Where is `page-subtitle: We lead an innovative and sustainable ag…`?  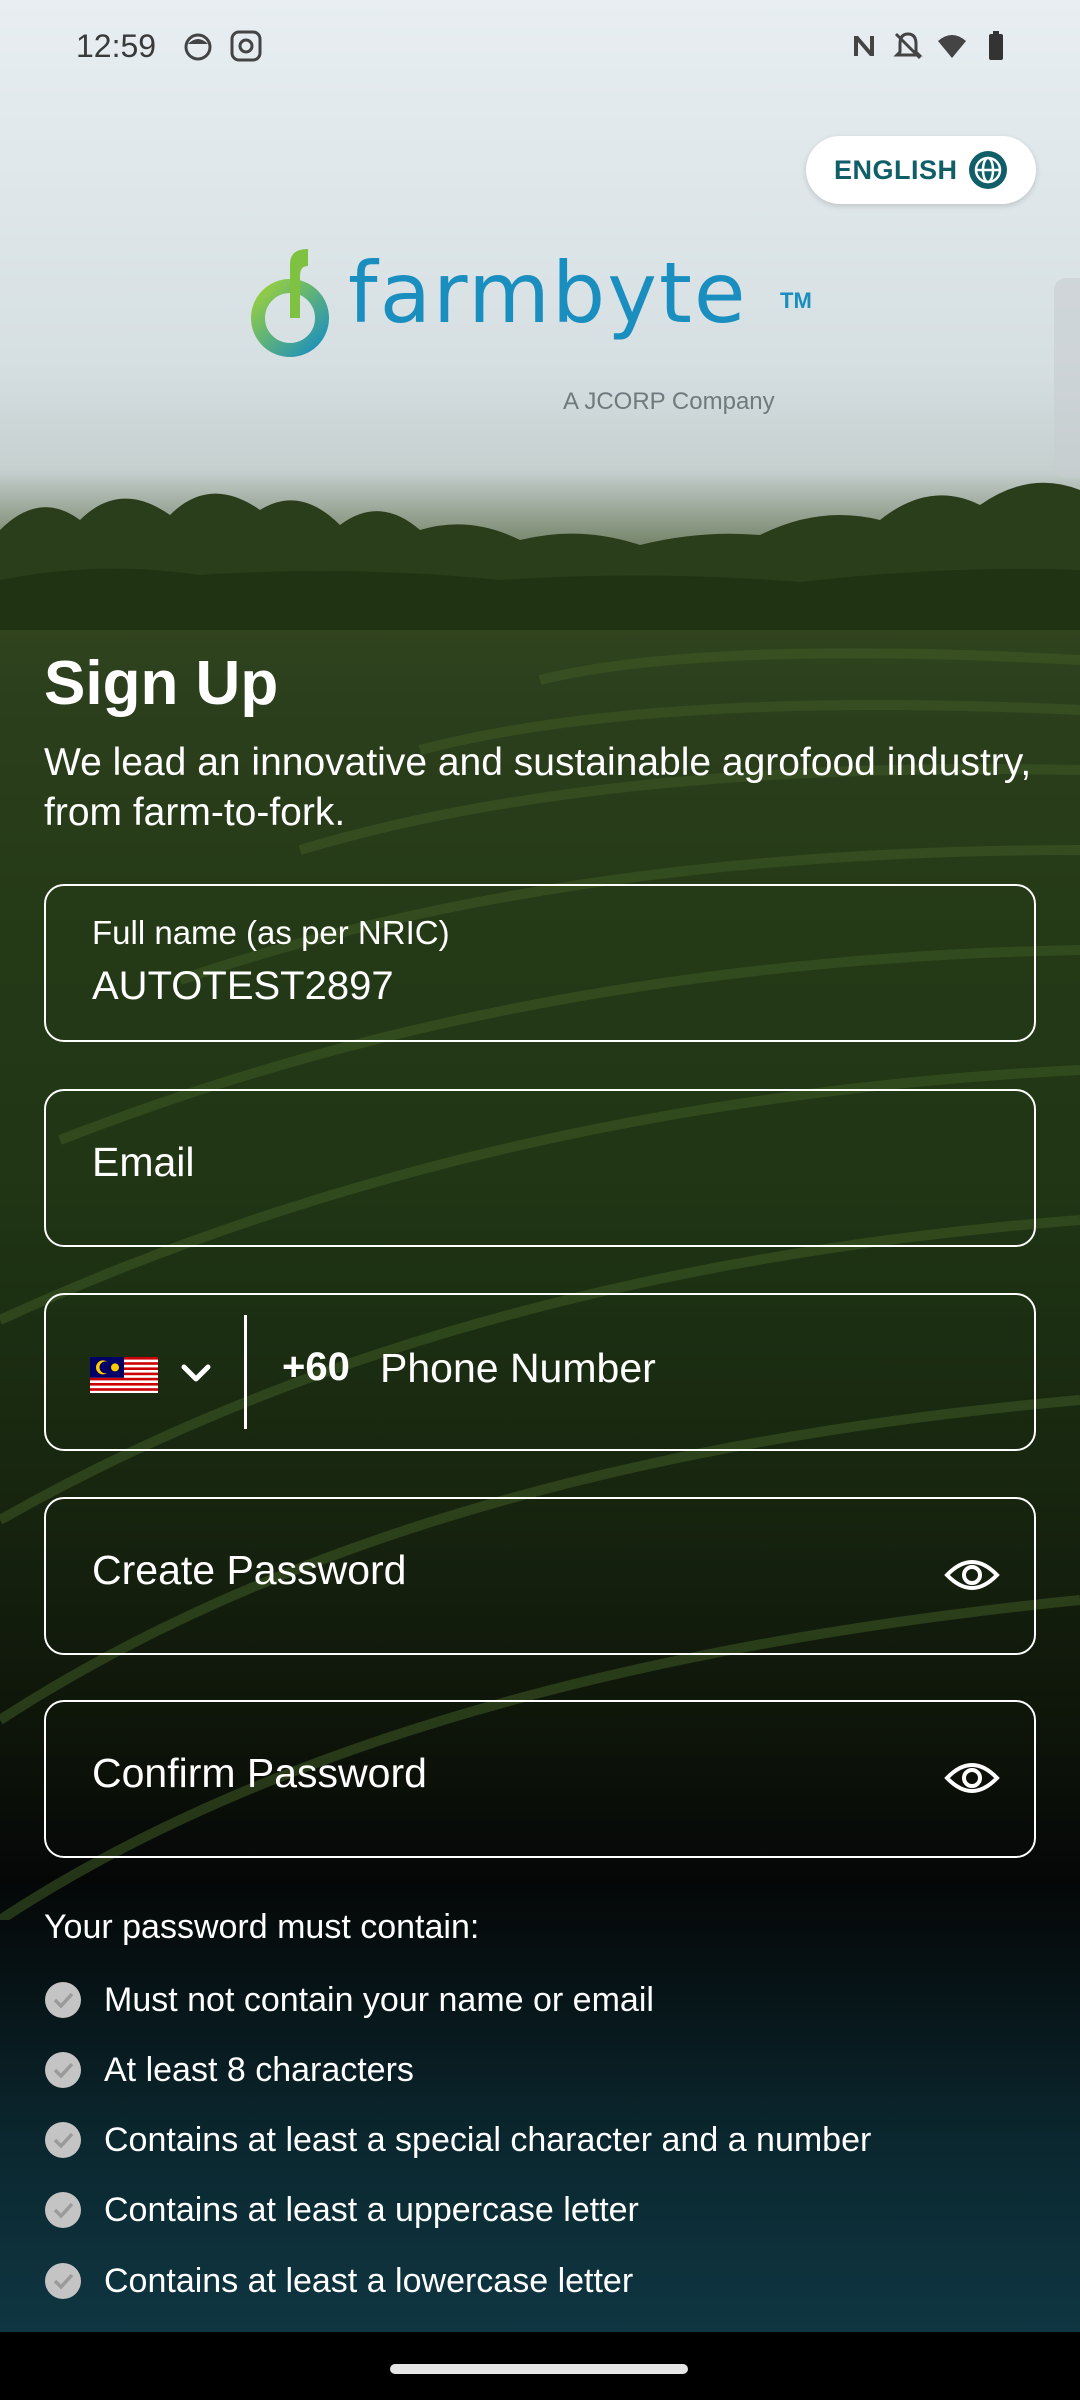
page-subtitle: We lead an innovative and sustainable ag… is located at coordinates (538, 787).